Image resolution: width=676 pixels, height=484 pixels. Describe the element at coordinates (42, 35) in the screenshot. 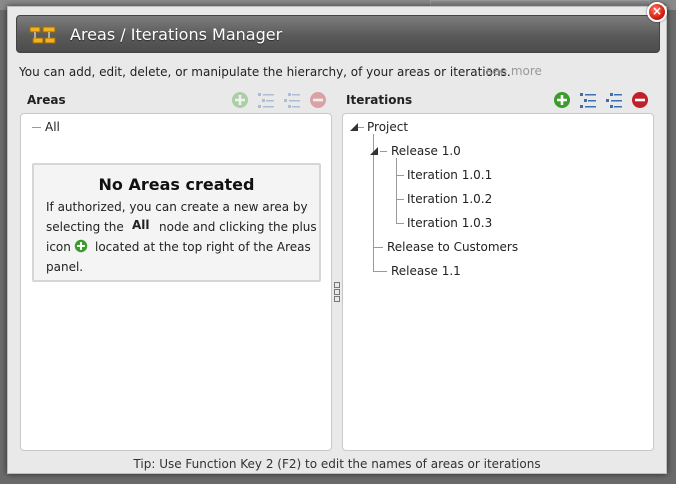

I see `hierarchy-icon` at that location.